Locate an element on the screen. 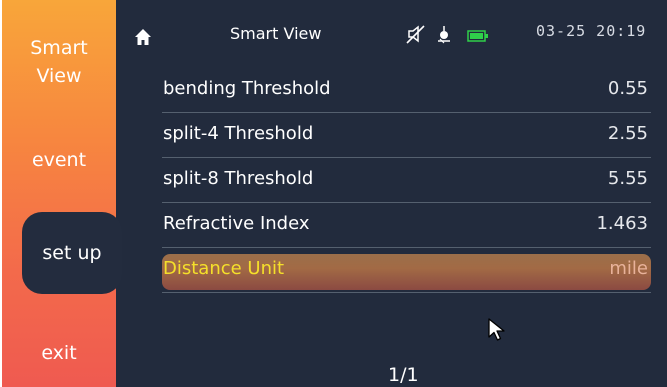 This screenshot has width=667, height=387. setting-row-refractive-index: Refractive Index 1.463 is located at coordinates (406, 225).